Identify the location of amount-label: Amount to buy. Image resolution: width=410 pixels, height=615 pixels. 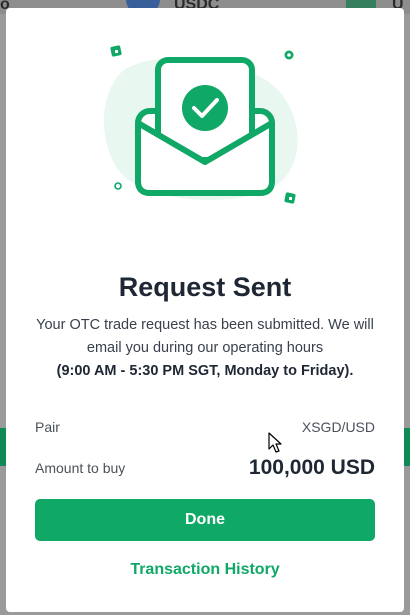
(80, 468).